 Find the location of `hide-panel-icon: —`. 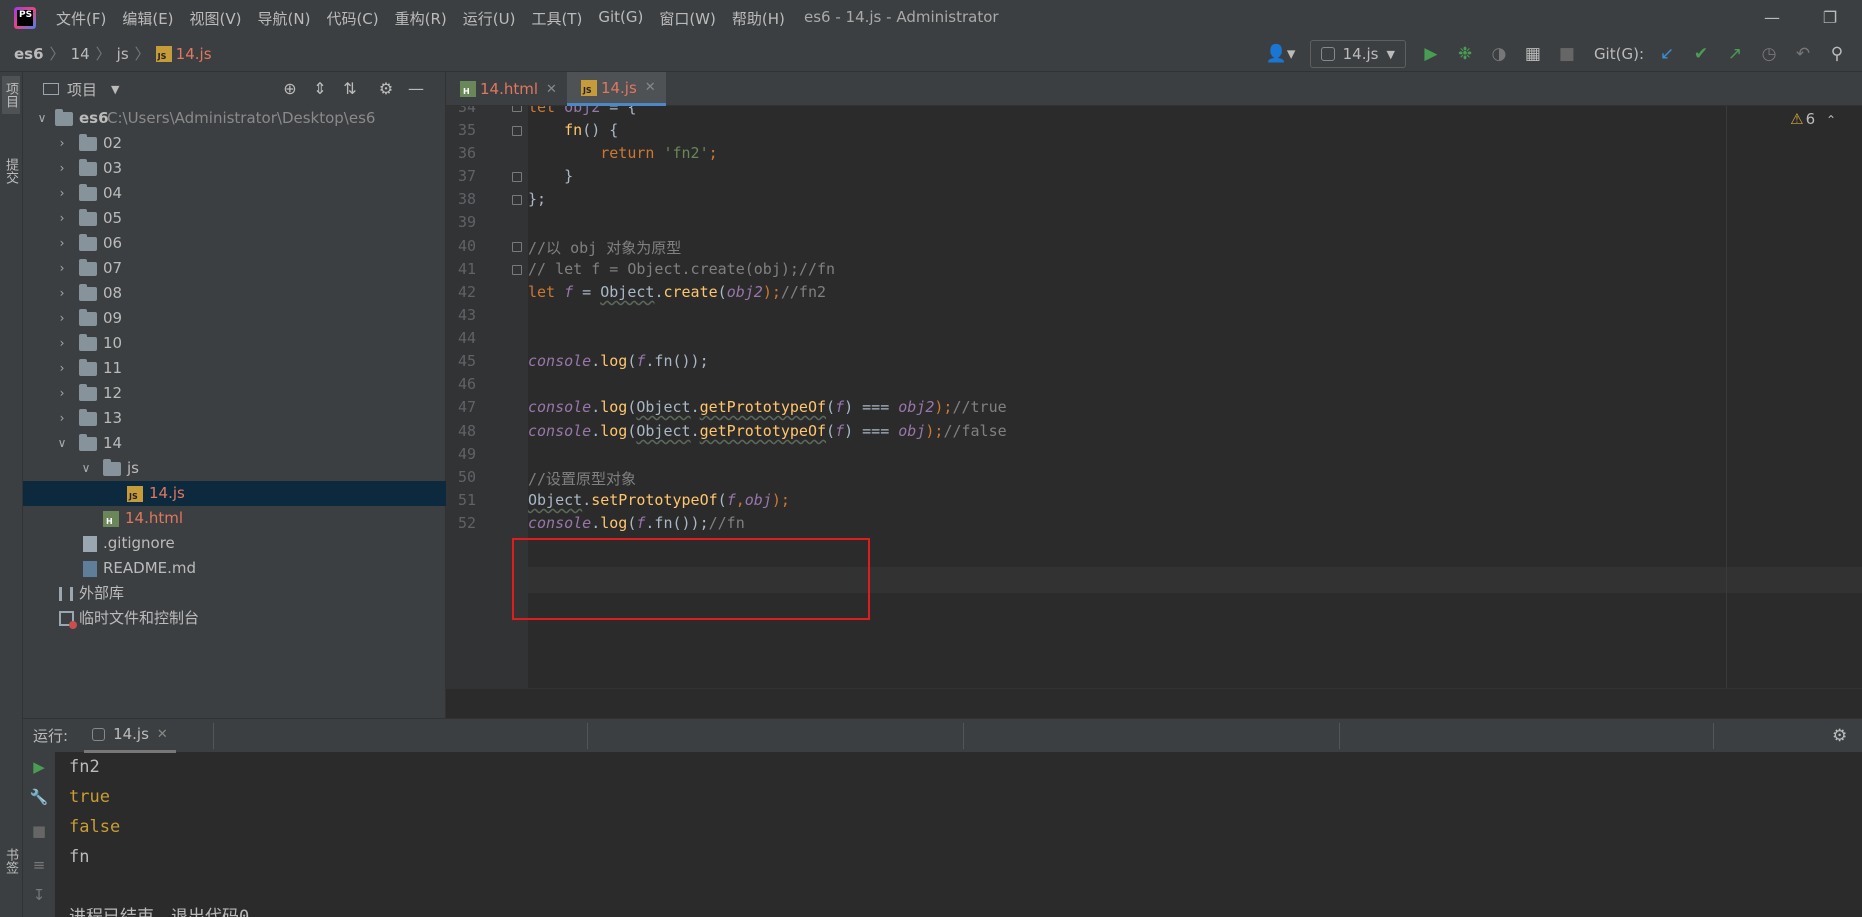

hide-panel-icon: — is located at coordinates (416, 89).